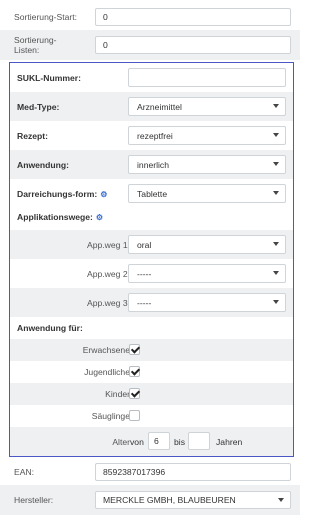 This screenshot has height=523, width=320. I want to click on anwendung-select: innerlich, so click(207, 164).